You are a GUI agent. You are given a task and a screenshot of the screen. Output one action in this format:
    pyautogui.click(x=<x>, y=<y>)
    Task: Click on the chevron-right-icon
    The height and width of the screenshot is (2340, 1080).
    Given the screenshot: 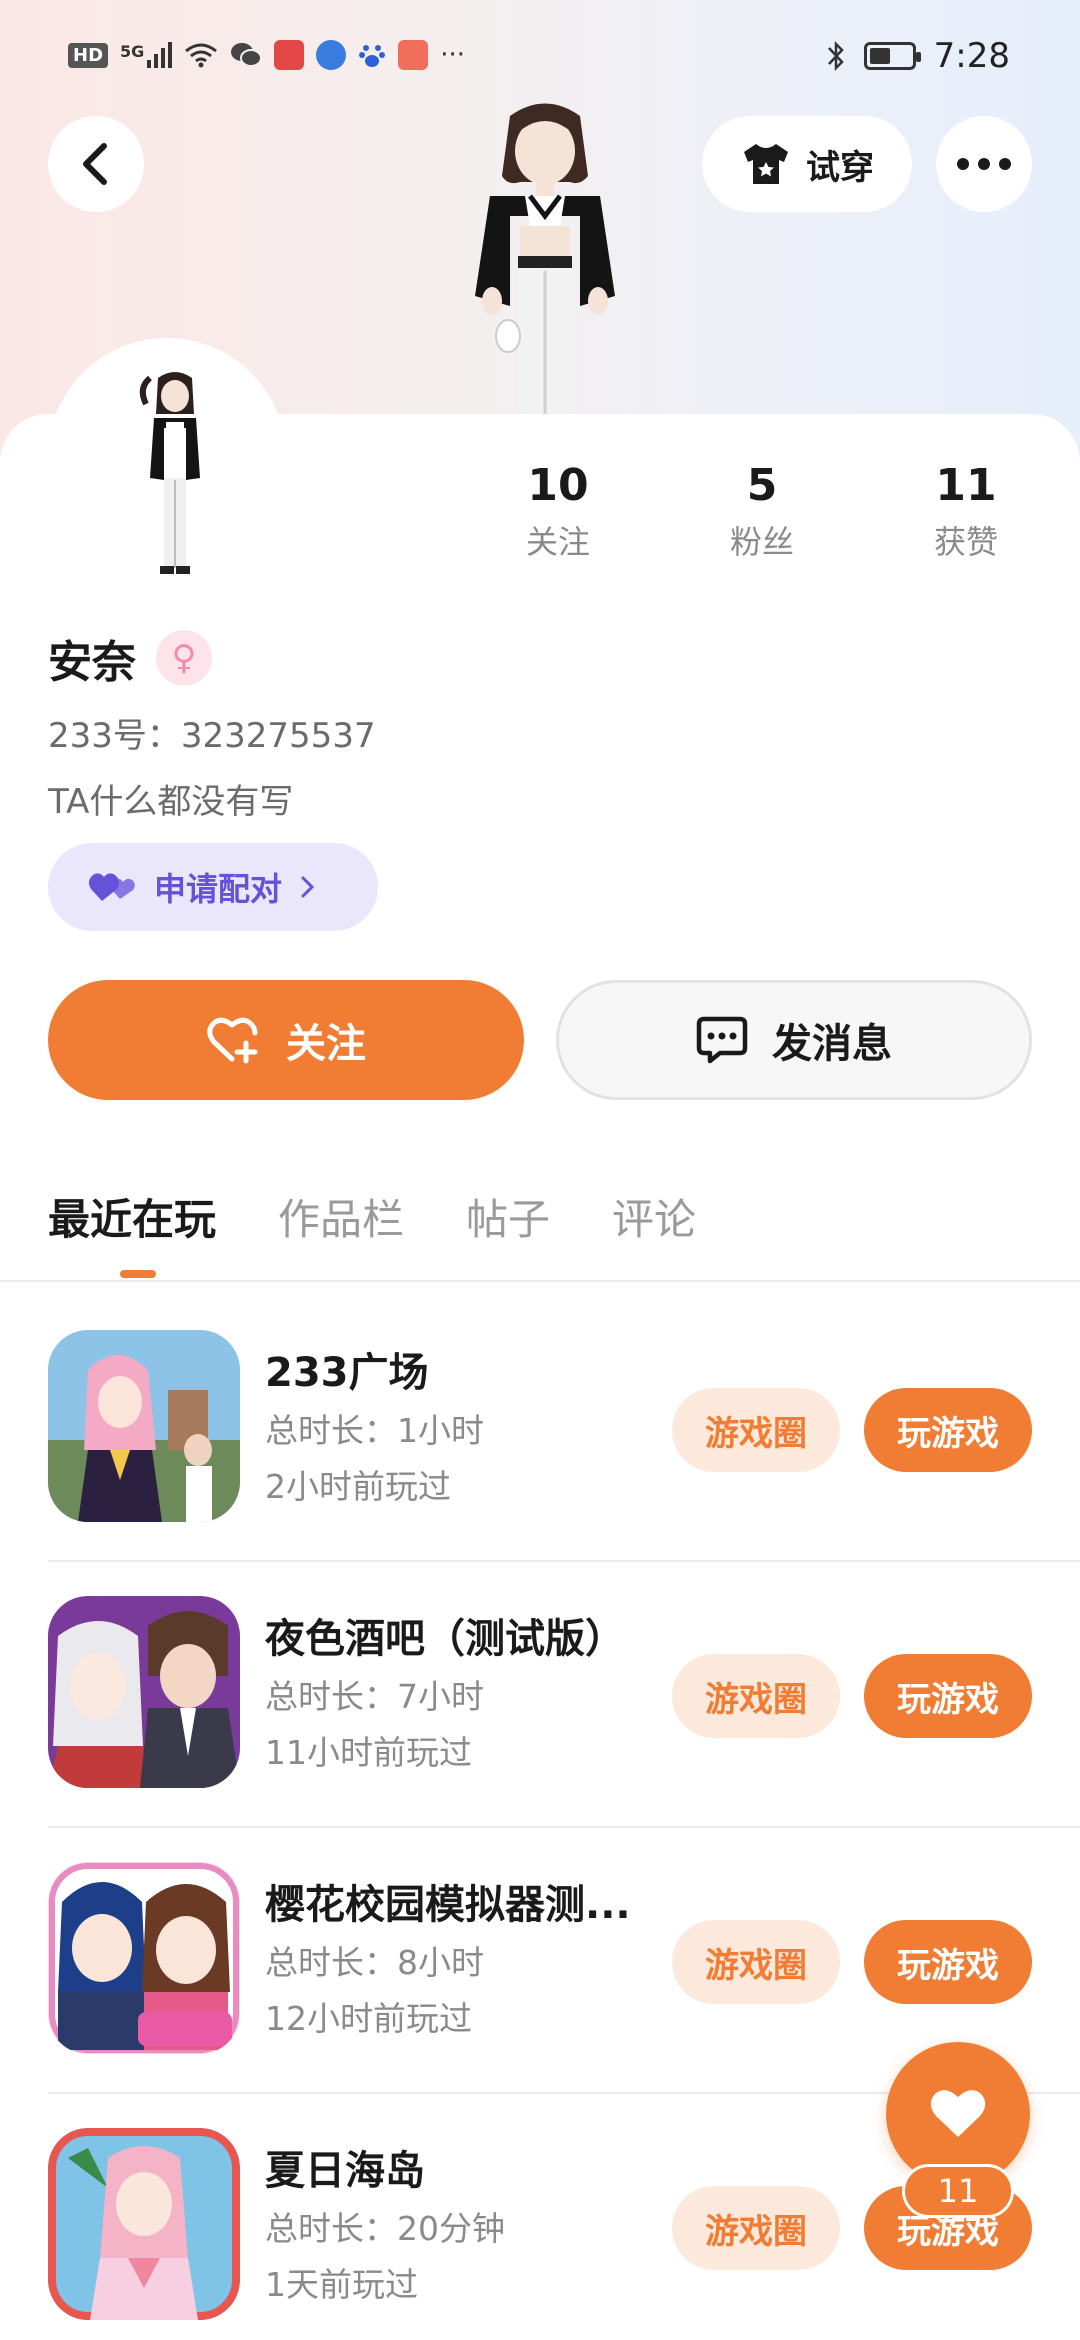 What is the action you would take?
    pyautogui.click(x=308, y=887)
    